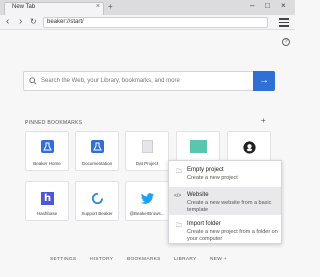 This screenshot has height=277, width=320. I want to click on pinned-card-dat-project: Dat Project, so click(147, 151).